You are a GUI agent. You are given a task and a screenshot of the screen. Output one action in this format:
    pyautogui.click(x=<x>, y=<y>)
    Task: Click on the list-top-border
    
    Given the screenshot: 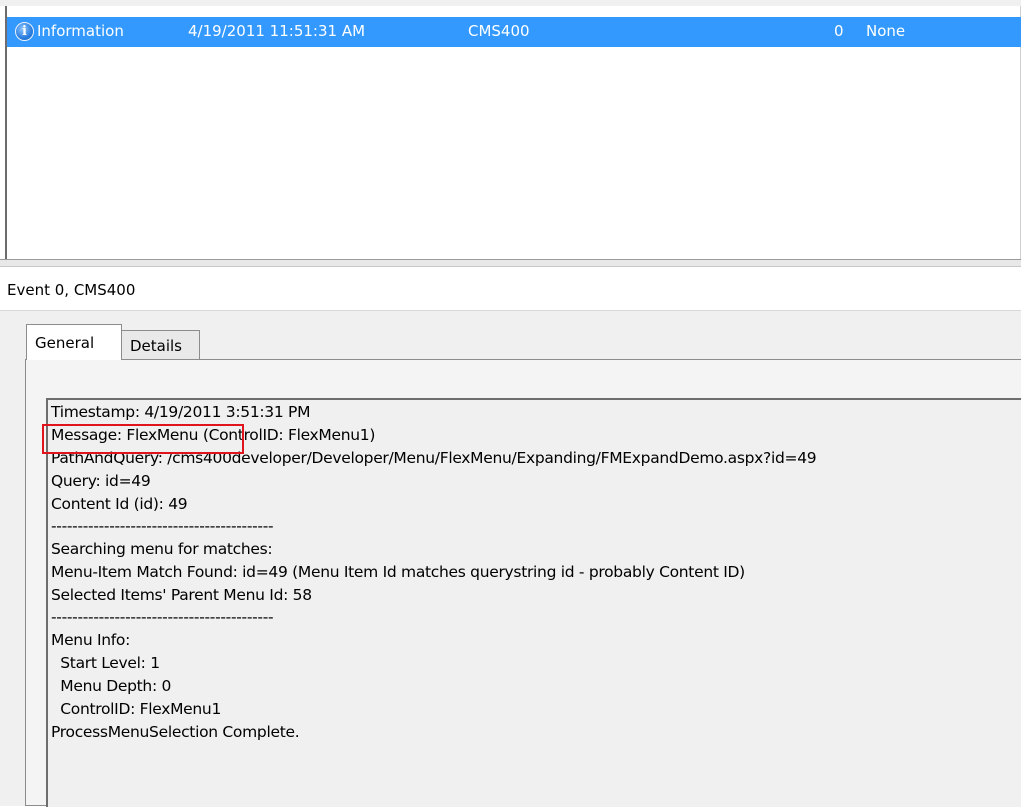 What is the action you would take?
    pyautogui.click(x=510, y=3)
    